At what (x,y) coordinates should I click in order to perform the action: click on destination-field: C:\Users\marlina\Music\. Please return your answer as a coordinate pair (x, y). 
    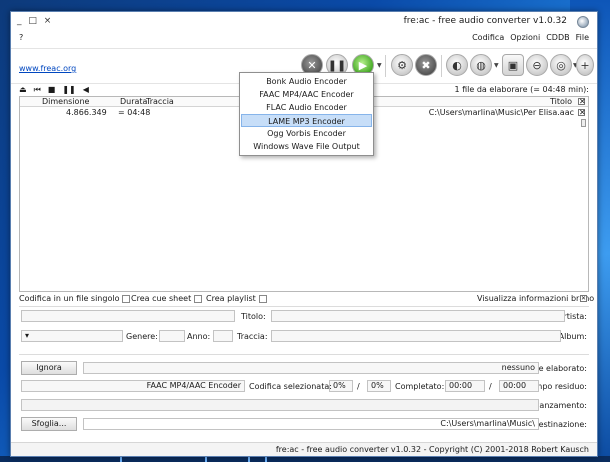
    Looking at the image, I should click on (311, 424).